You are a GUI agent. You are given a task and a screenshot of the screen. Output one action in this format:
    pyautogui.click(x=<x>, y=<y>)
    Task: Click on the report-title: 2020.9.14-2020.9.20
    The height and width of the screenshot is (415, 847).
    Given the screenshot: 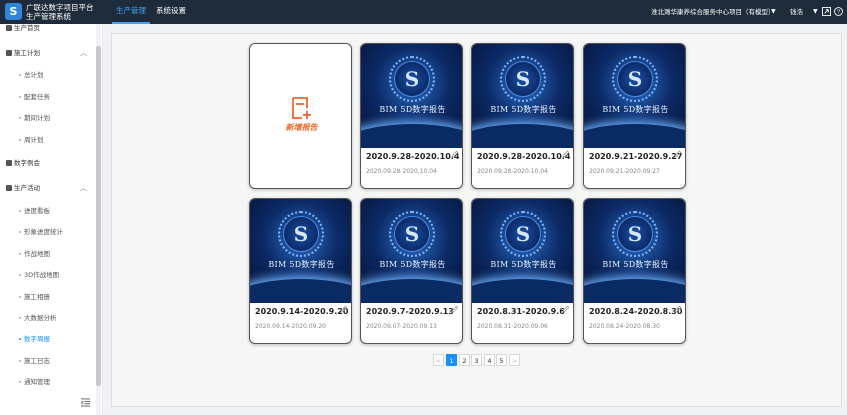 What is the action you would take?
    pyautogui.click(x=302, y=311)
    